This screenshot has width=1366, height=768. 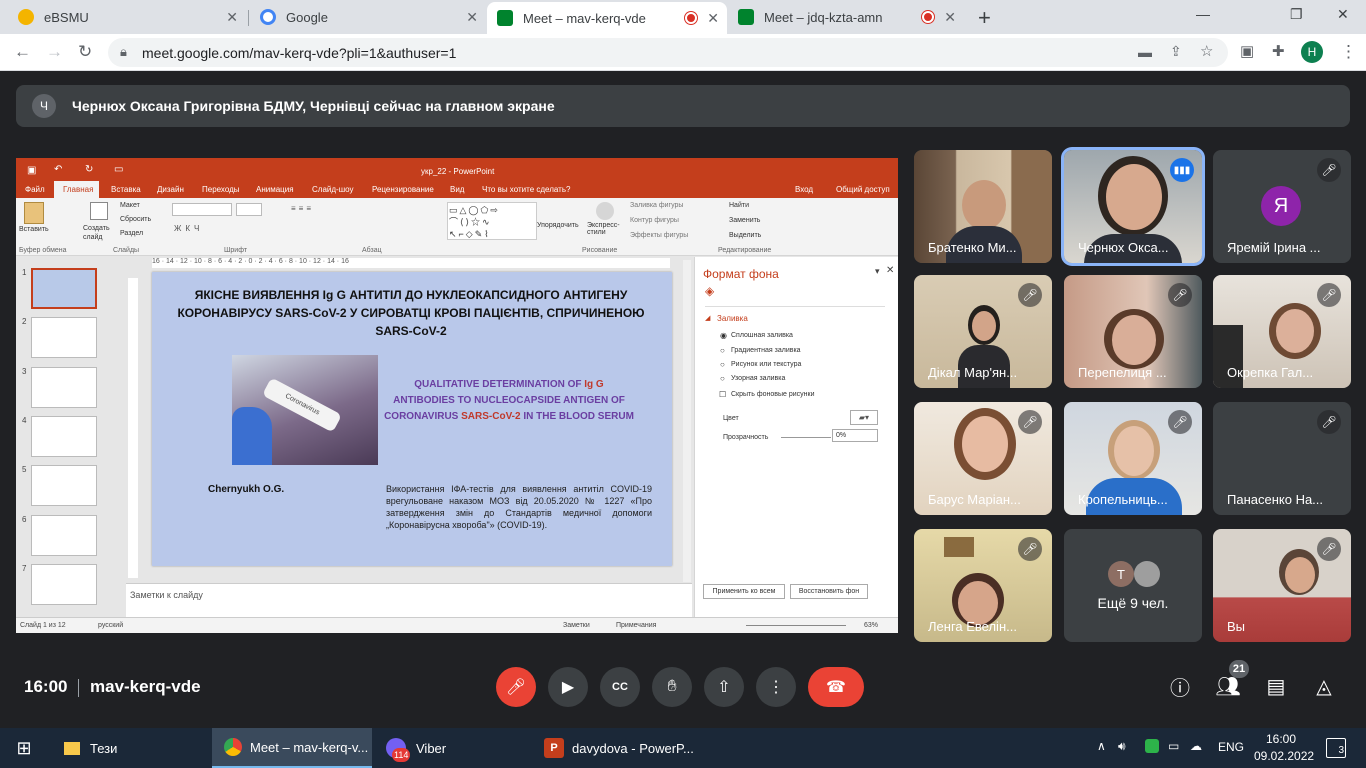 What do you see at coordinates (1101, 746) in the screenshot?
I see `tray-chevron-icon: ∧` at bounding box center [1101, 746].